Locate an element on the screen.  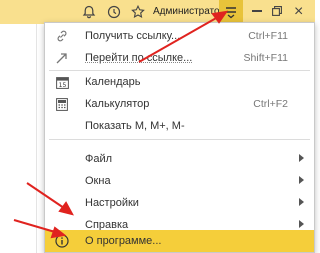
restore-button is located at coordinates (277, 11).